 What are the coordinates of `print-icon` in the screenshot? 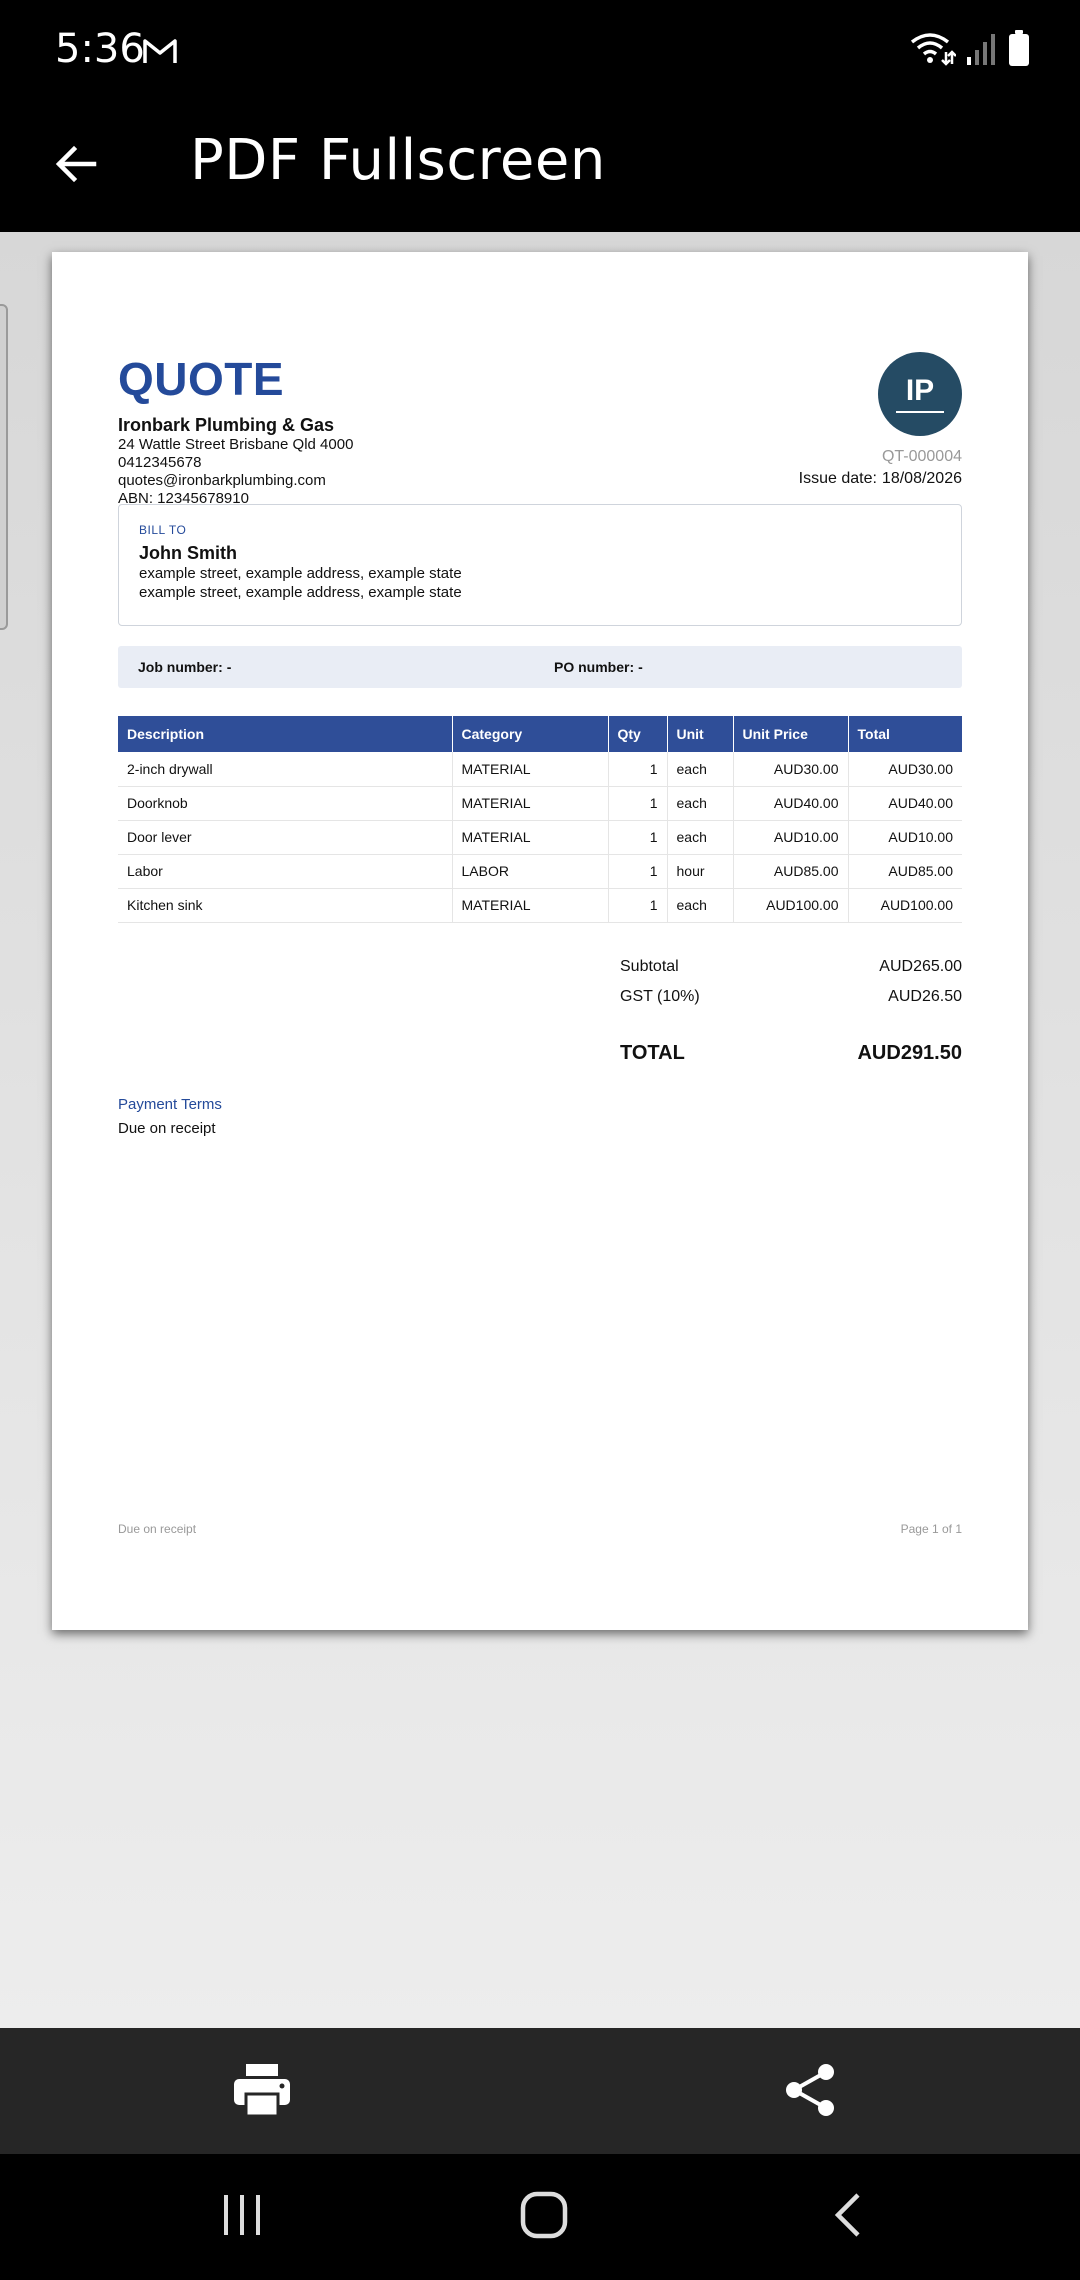 It's located at (262, 2092).